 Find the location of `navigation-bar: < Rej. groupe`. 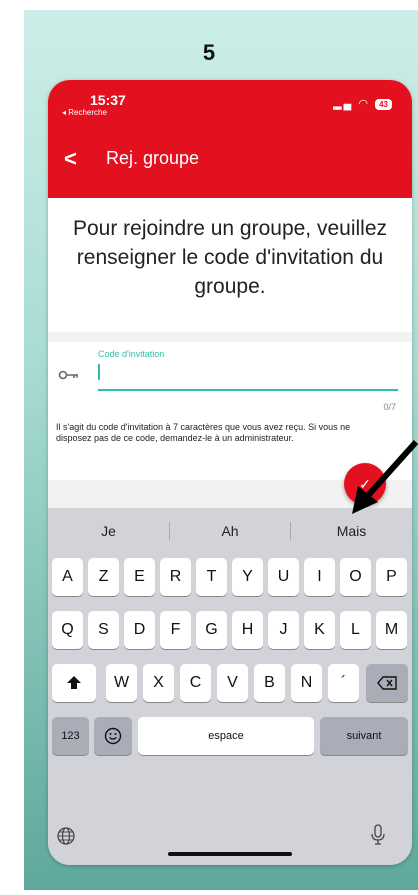

navigation-bar: < Rej. groupe is located at coordinates (230, 160).